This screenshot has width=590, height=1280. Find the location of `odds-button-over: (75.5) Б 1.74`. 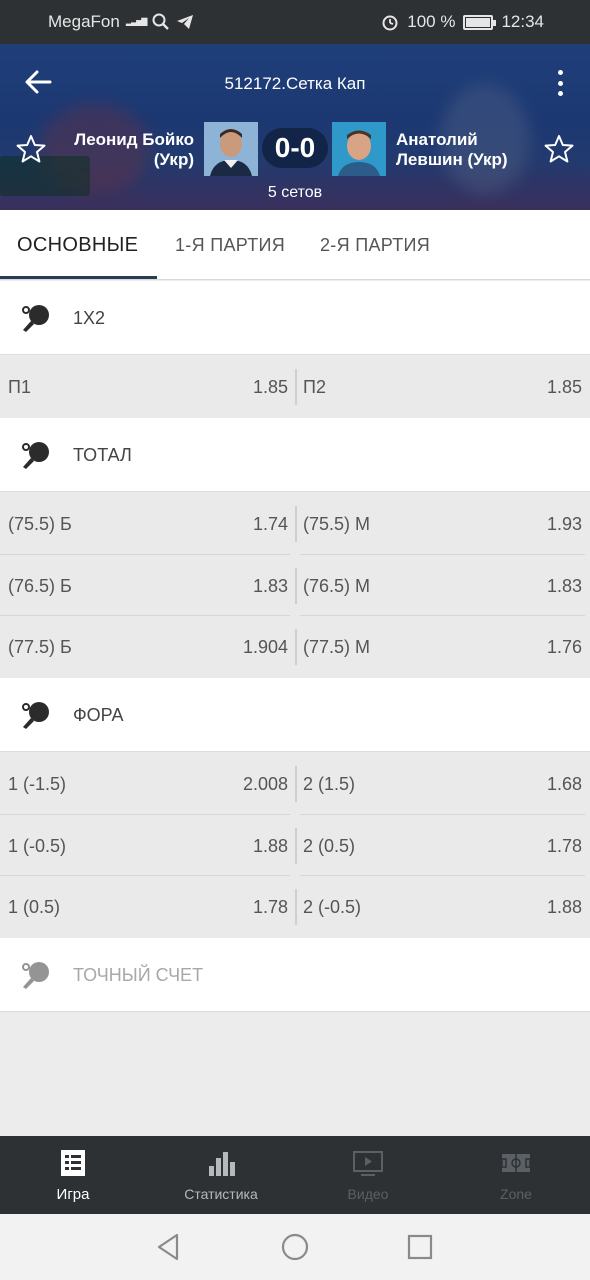

odds-button-over: (75.5) Б 1.74 is located at coordinates (148, 524).